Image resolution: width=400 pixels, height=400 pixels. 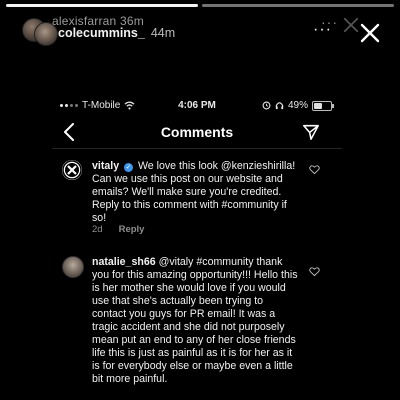 I want to click on more-options-button: ···, so click(x=322, y=30).